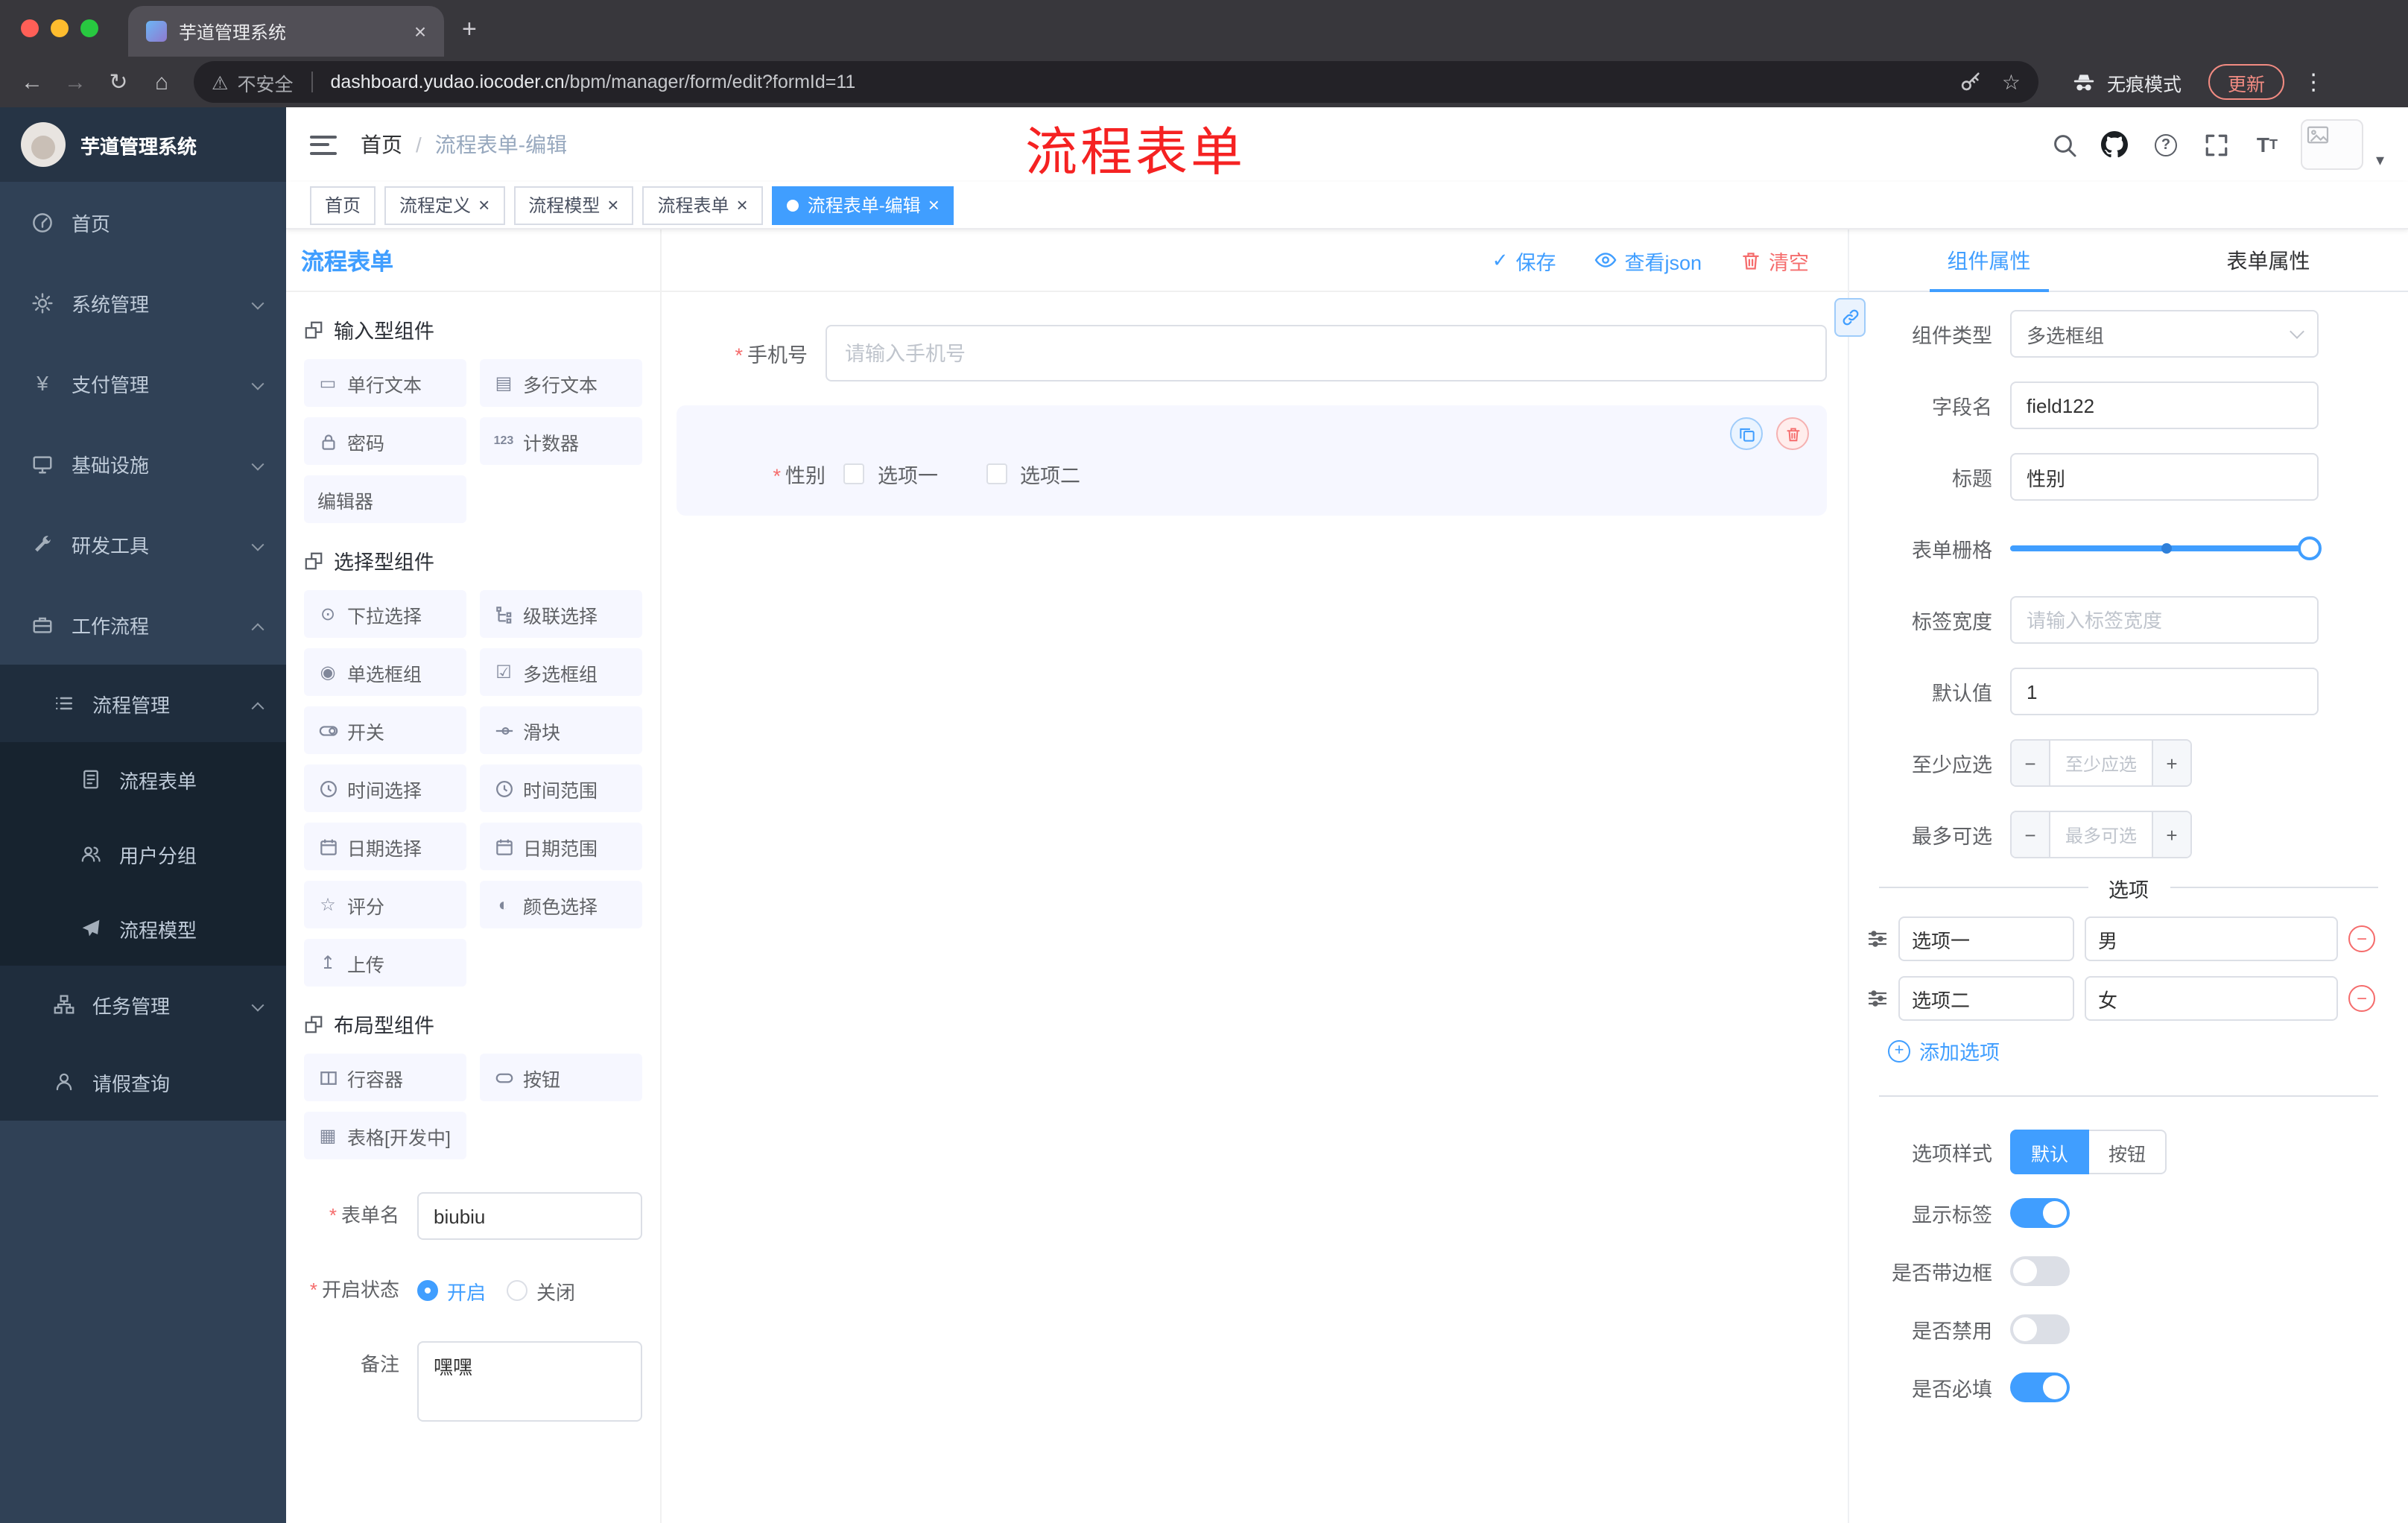 The width and height of the screenshot is (2408, 1523). I want to click on sidebar-item-process-management: 流程管理, so click(143, 703).